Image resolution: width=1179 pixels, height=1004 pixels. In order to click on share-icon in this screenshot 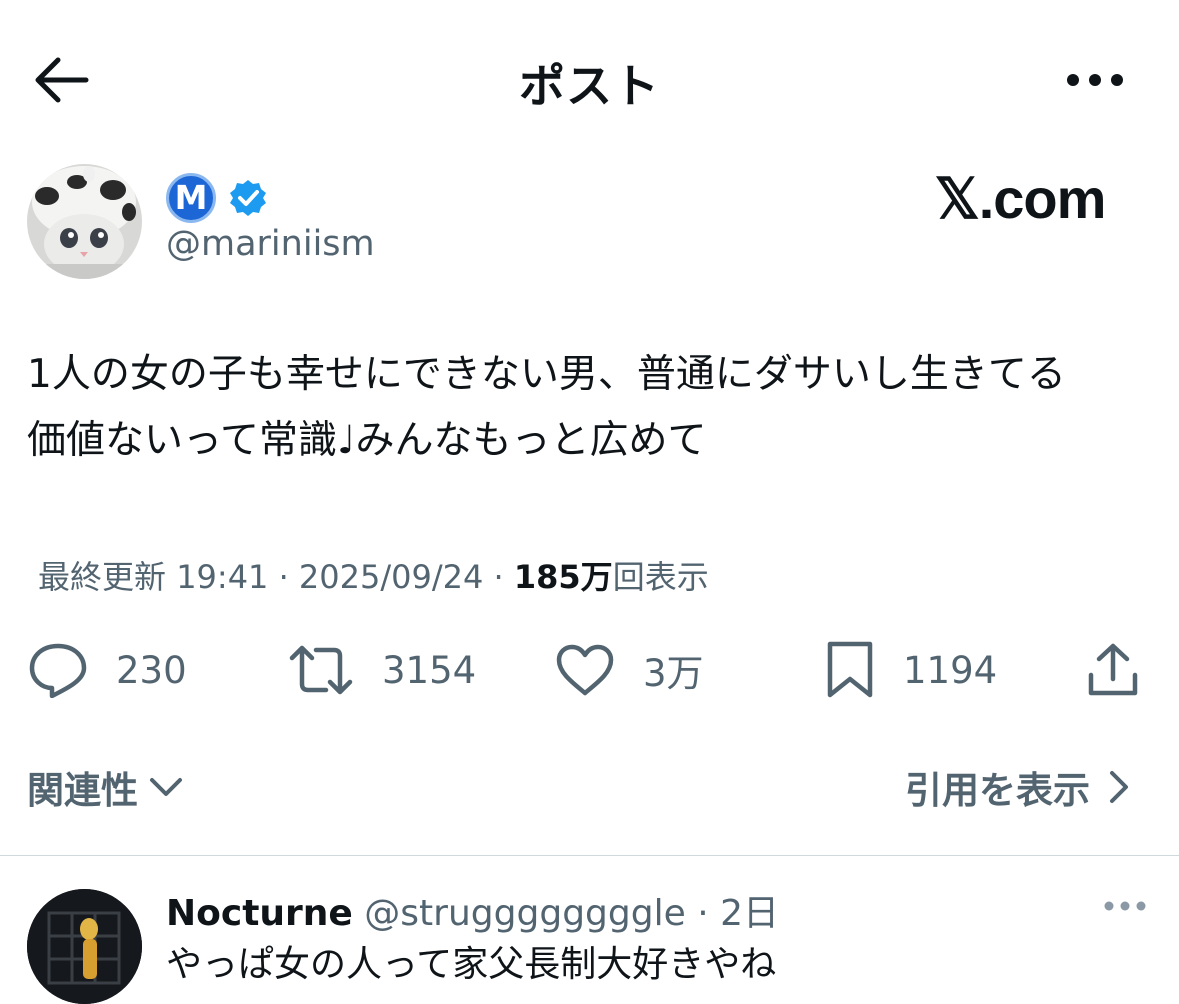, I will do `click(1113, 669)`.